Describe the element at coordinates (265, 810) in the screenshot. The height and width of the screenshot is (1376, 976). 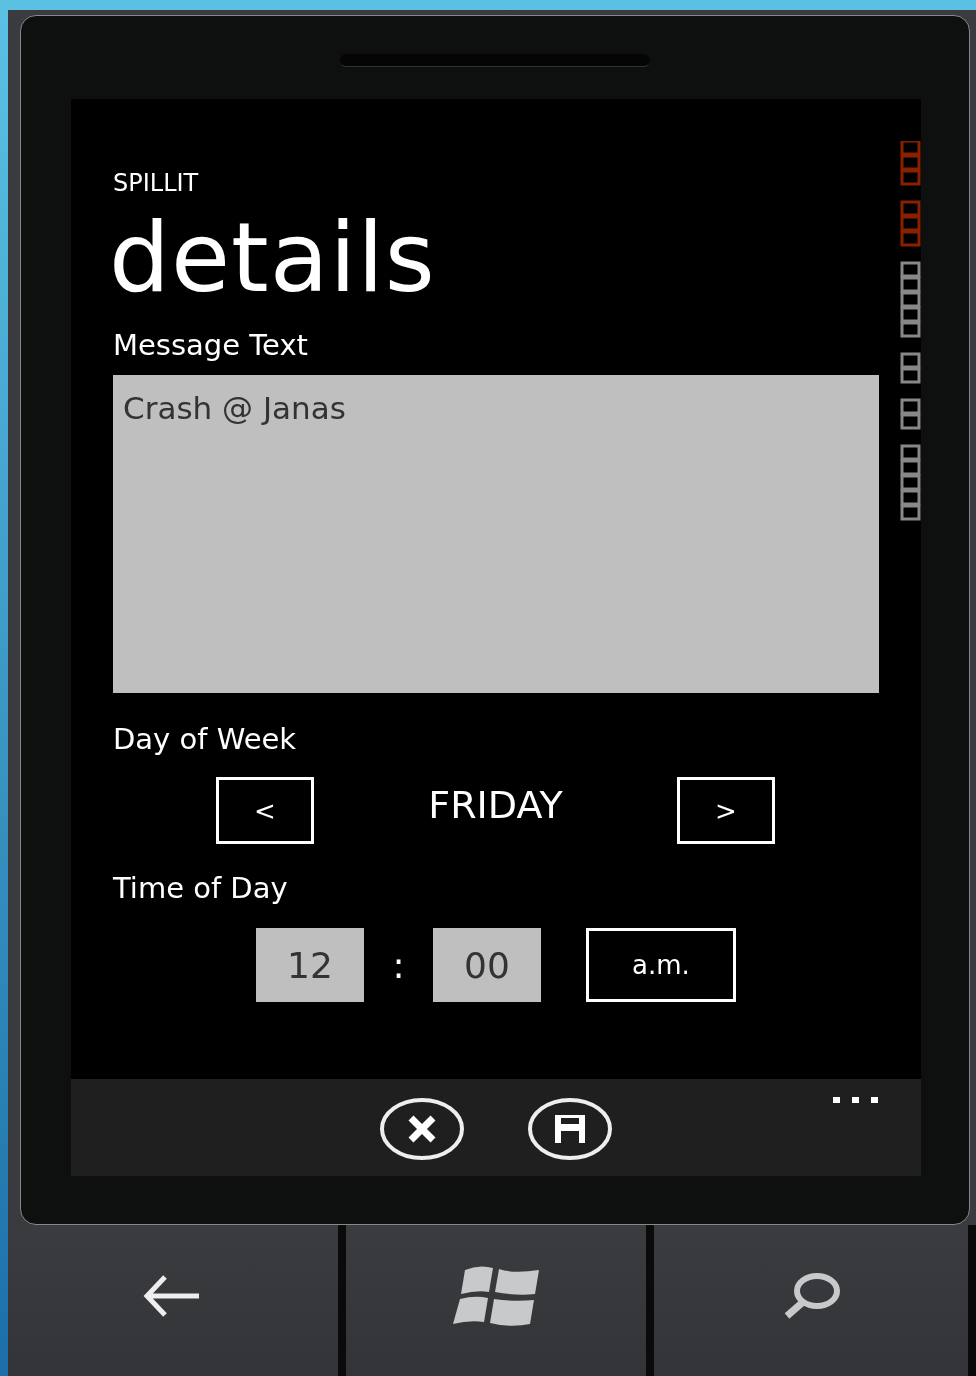
I see `previous-day-button: <` at that location.